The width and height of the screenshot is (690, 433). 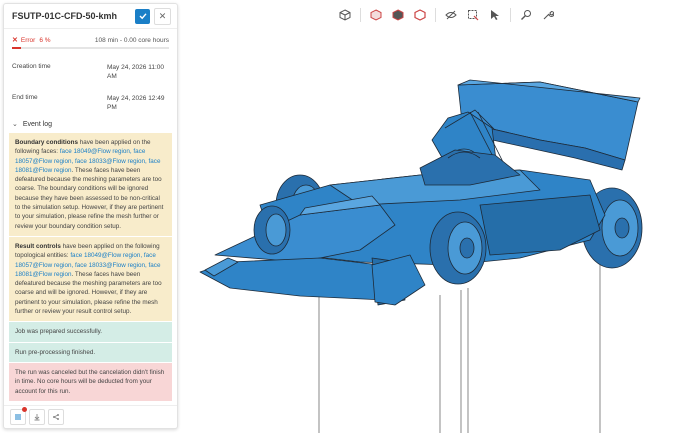 I want to click on measure-icon, so click(x=526, y=15).